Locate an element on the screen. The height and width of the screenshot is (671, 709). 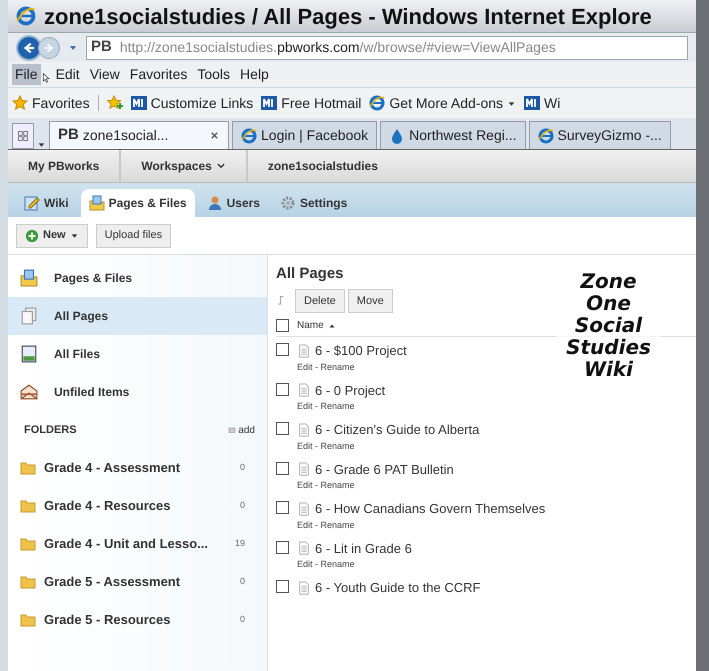
forward-arrow-icon is located at coordinates (49, 48).